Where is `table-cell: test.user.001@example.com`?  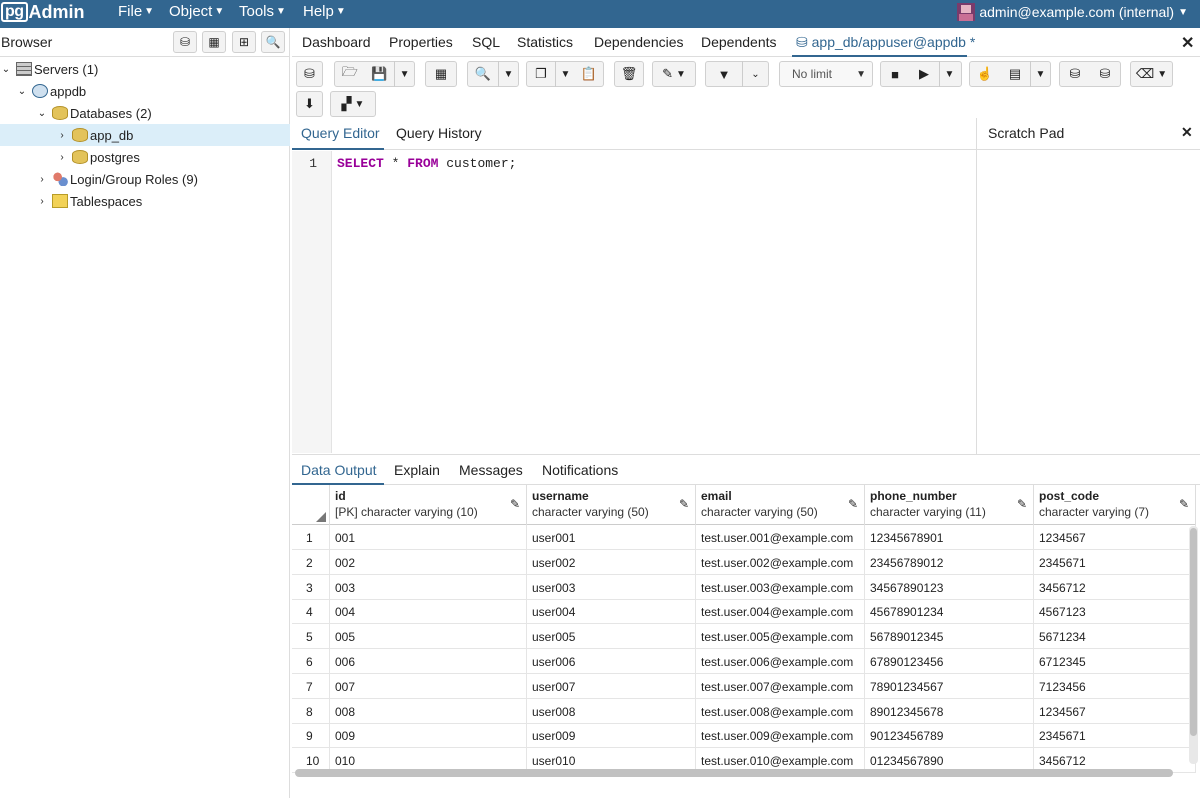
table-cell: test.user.001@example.com is located at coordinates (780, 537).